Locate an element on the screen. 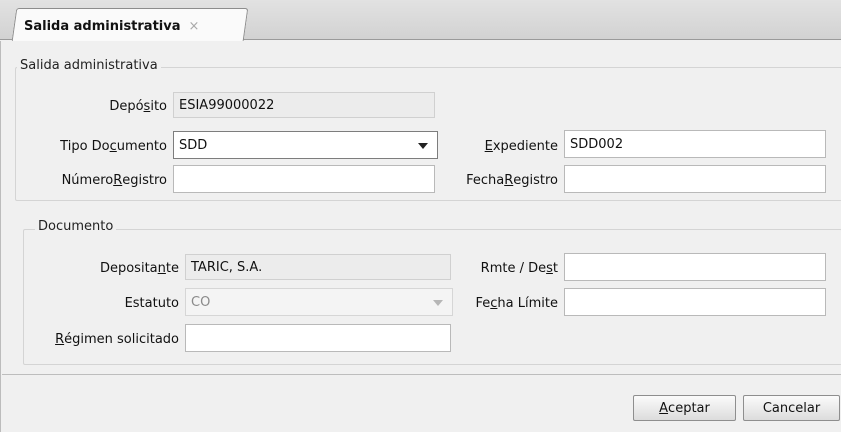 This screenshot has height=432, width=841. numero-registro-label: Número Registro is located at coordinates (114, 180).